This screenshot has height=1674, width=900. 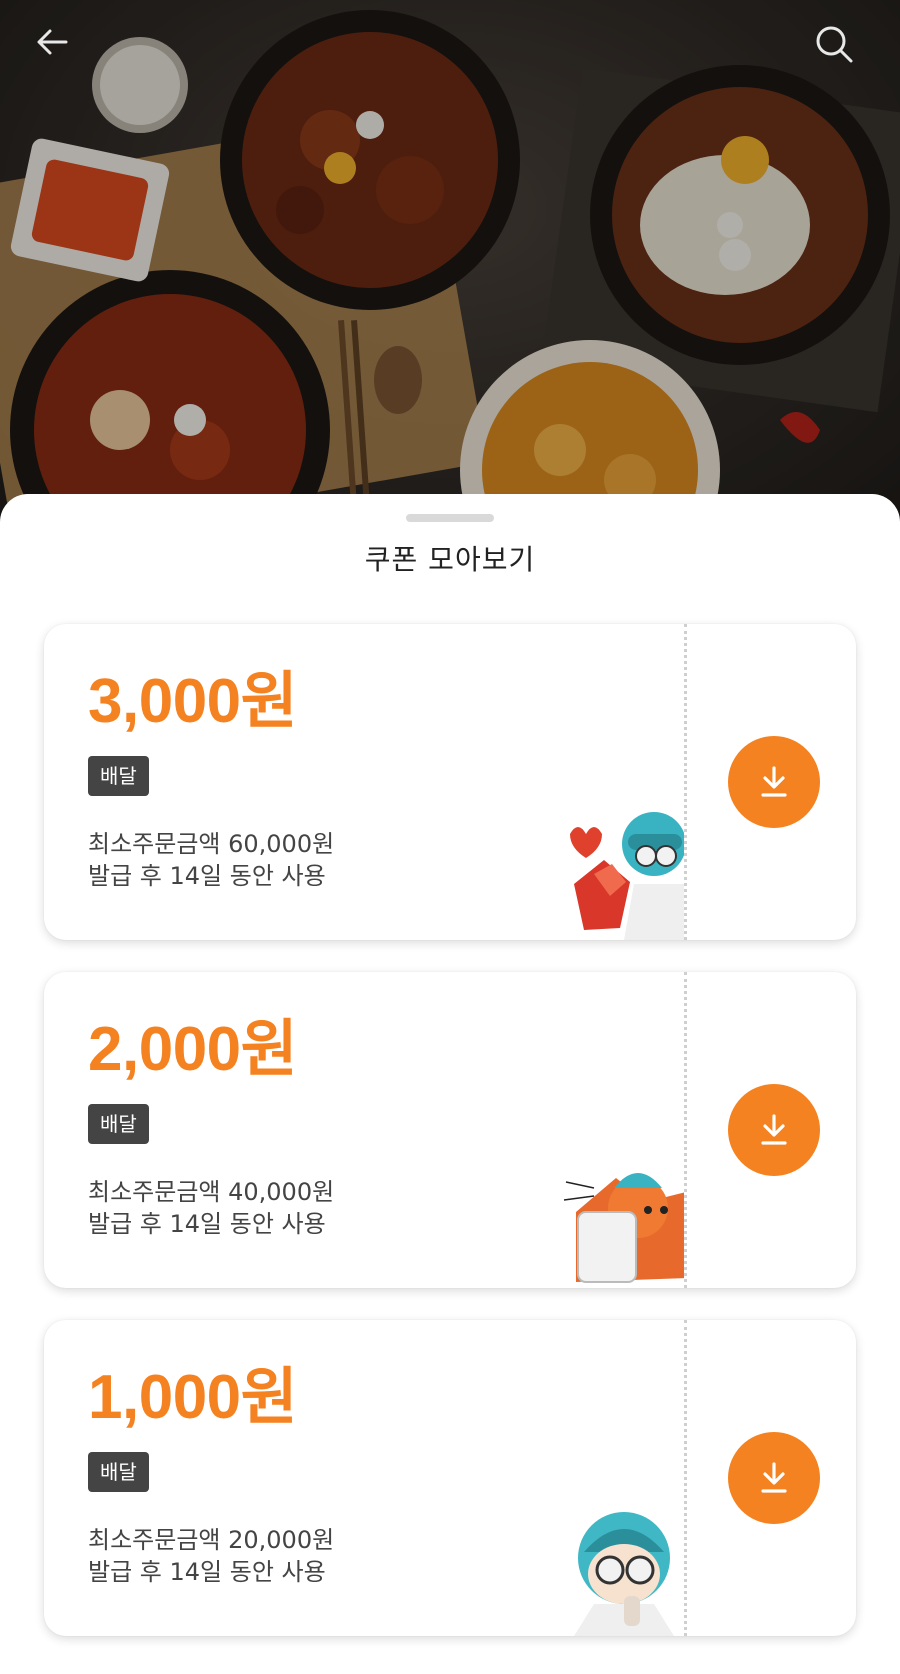 What do you see at coordinates (211, 1192) in the screenshot?
I see `coupon-min-order: 최소주문금액 40,000원` at bounding box center [211, 1192].